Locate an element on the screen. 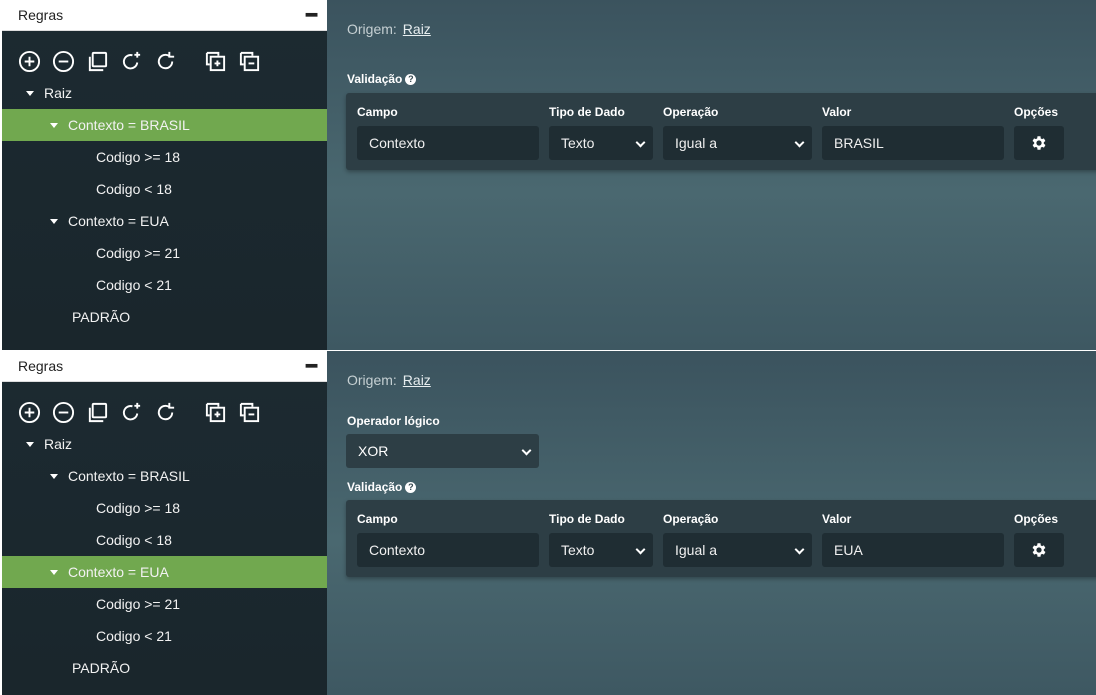 The image size is (1096, 695). operacao-value: Igual a is located at coordinates (696, 143).